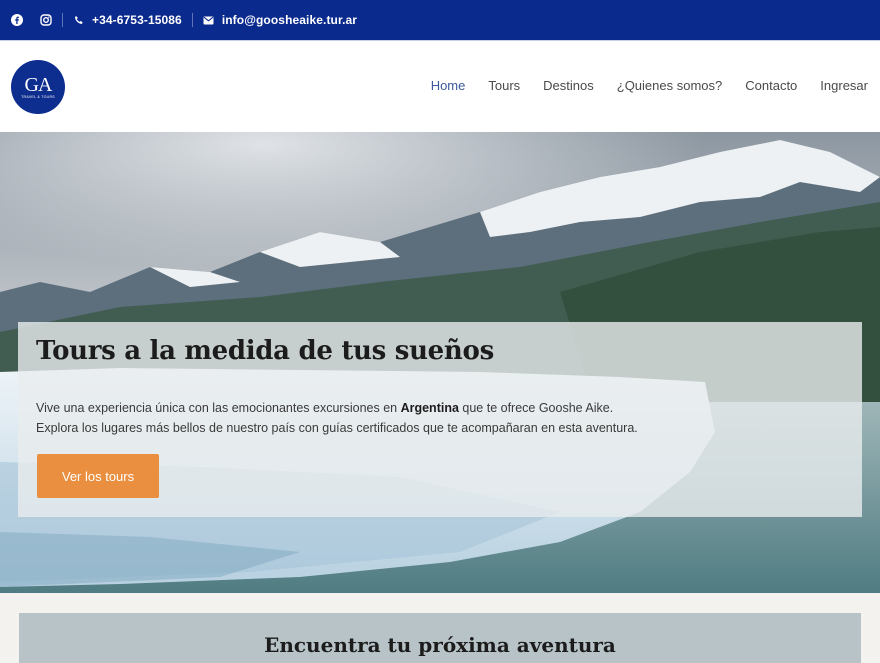 This screenshot has height=663, width=880. Describe the element at coordinates (448, 85) in the screenshot. I see `nav-item-home: Home` at that location.